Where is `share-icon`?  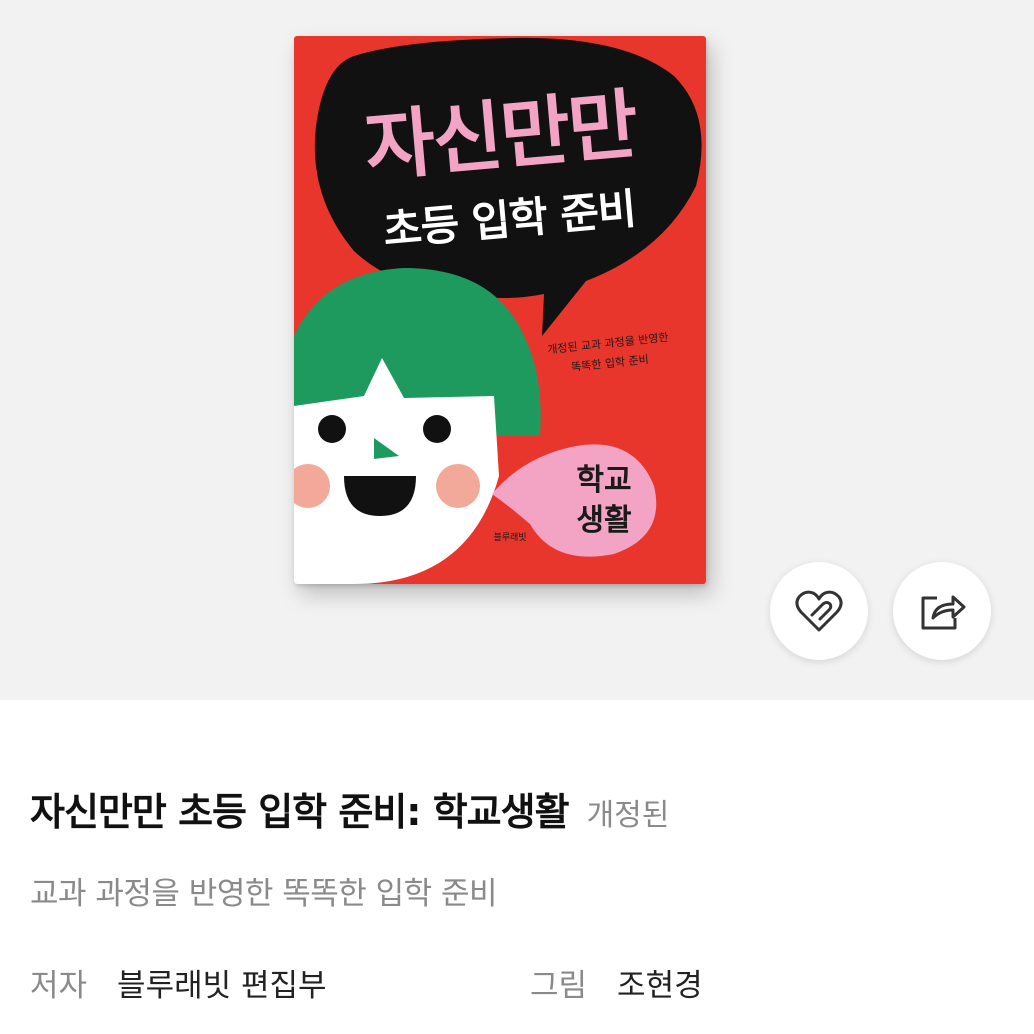
share-icon is located at coordinates (943, 612).